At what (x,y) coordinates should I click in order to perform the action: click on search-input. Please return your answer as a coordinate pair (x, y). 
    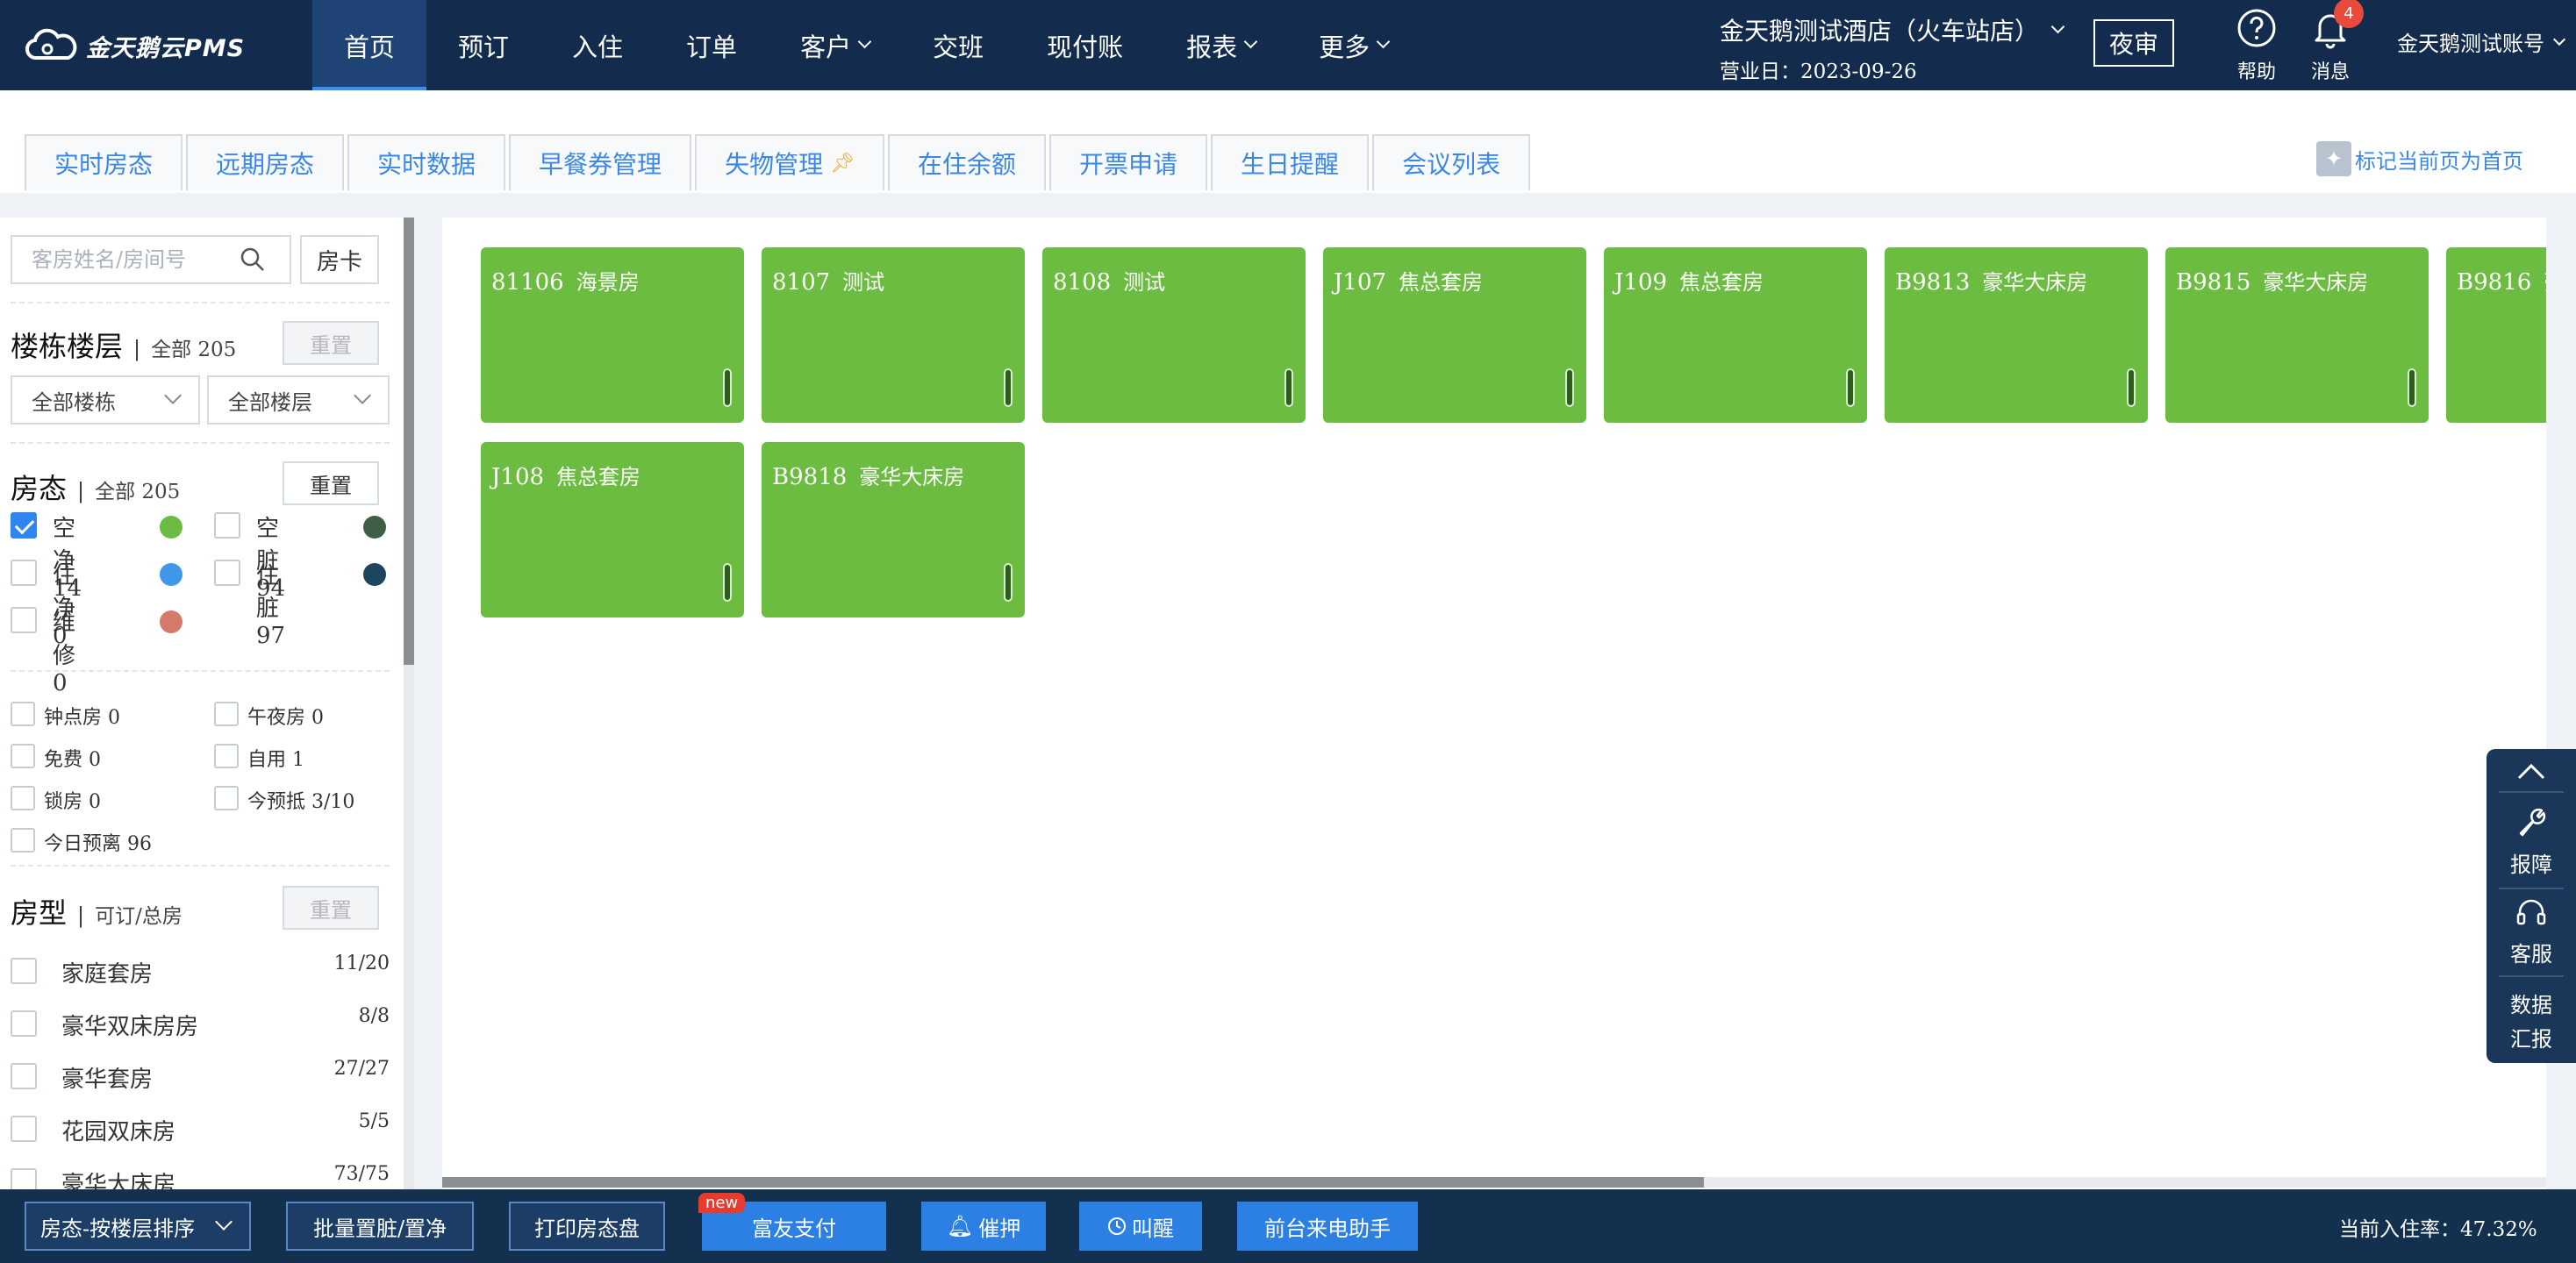
    Looking at the image, I should click on (123, 260).